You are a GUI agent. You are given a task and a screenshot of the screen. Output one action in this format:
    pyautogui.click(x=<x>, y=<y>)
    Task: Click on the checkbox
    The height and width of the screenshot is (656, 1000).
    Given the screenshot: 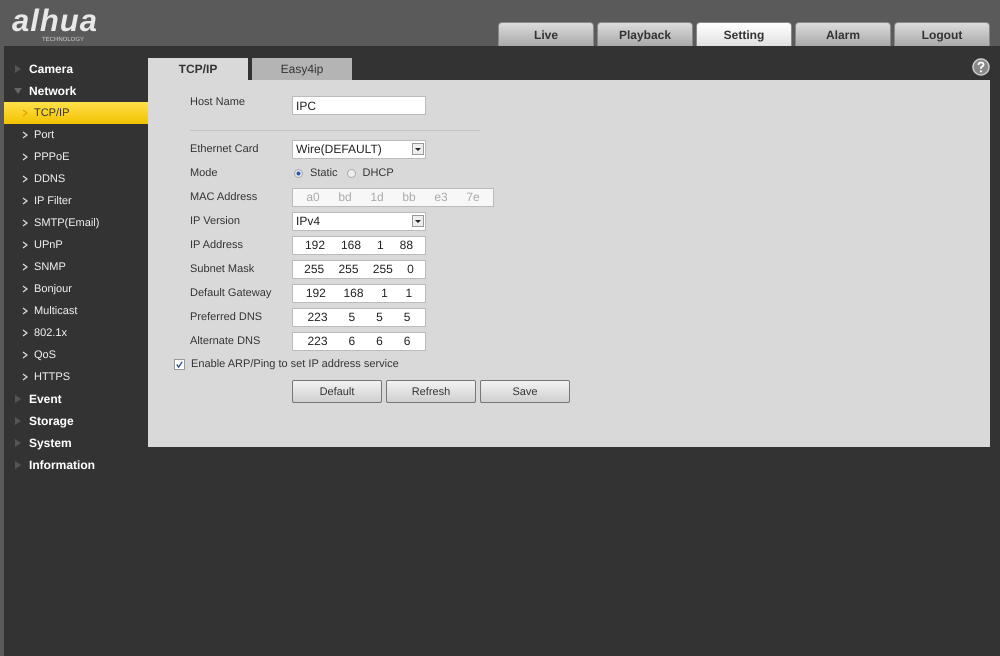 What is the action you would take?
    pyautogui.click(x=179, y=364)
    